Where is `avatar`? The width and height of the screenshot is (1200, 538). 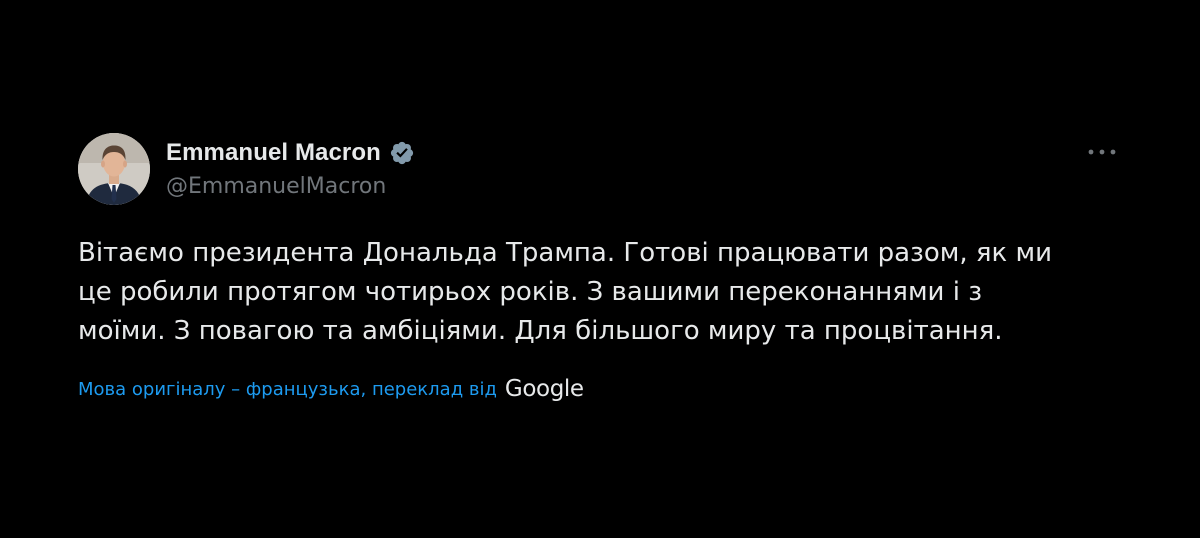
avatar is located at coordinates (114, 169).